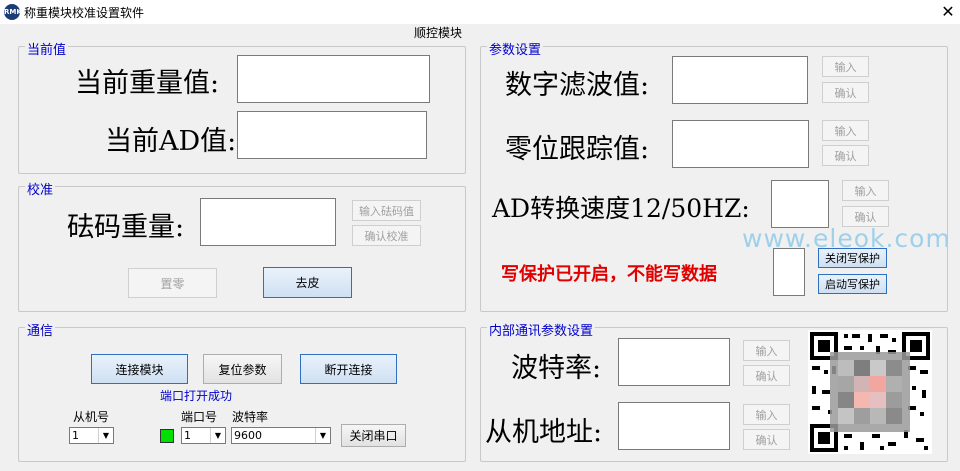  Describe the element at coordinates (250, 417) in the screenshot. I see `baud-rate-label: 波特率` at that location.